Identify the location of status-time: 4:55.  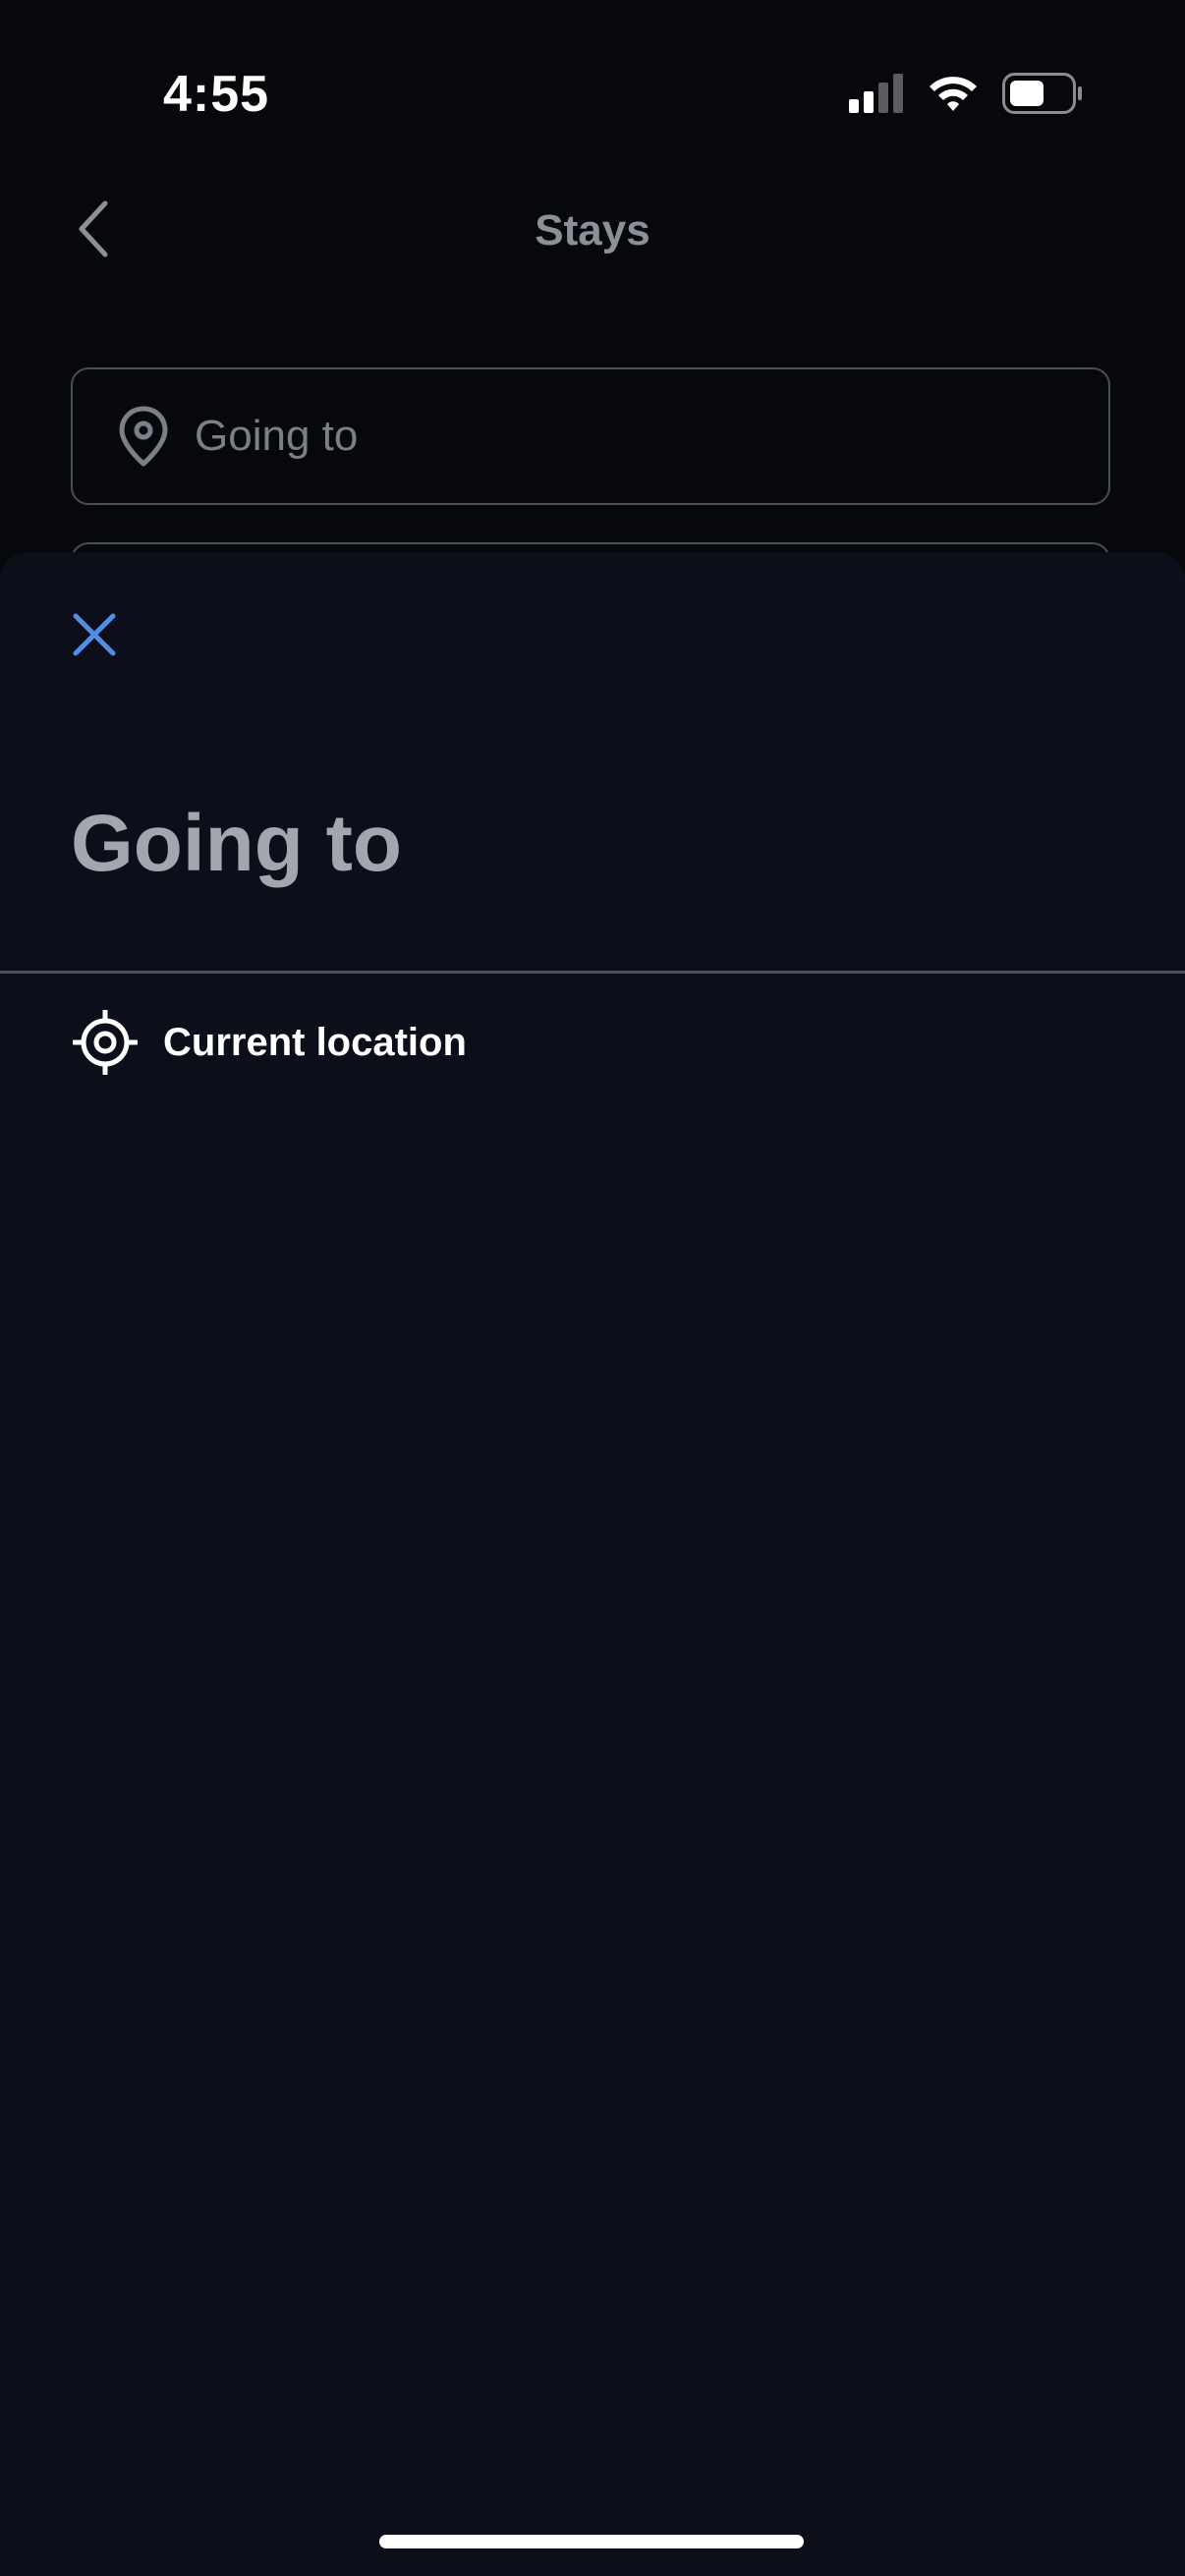
(216, 94).